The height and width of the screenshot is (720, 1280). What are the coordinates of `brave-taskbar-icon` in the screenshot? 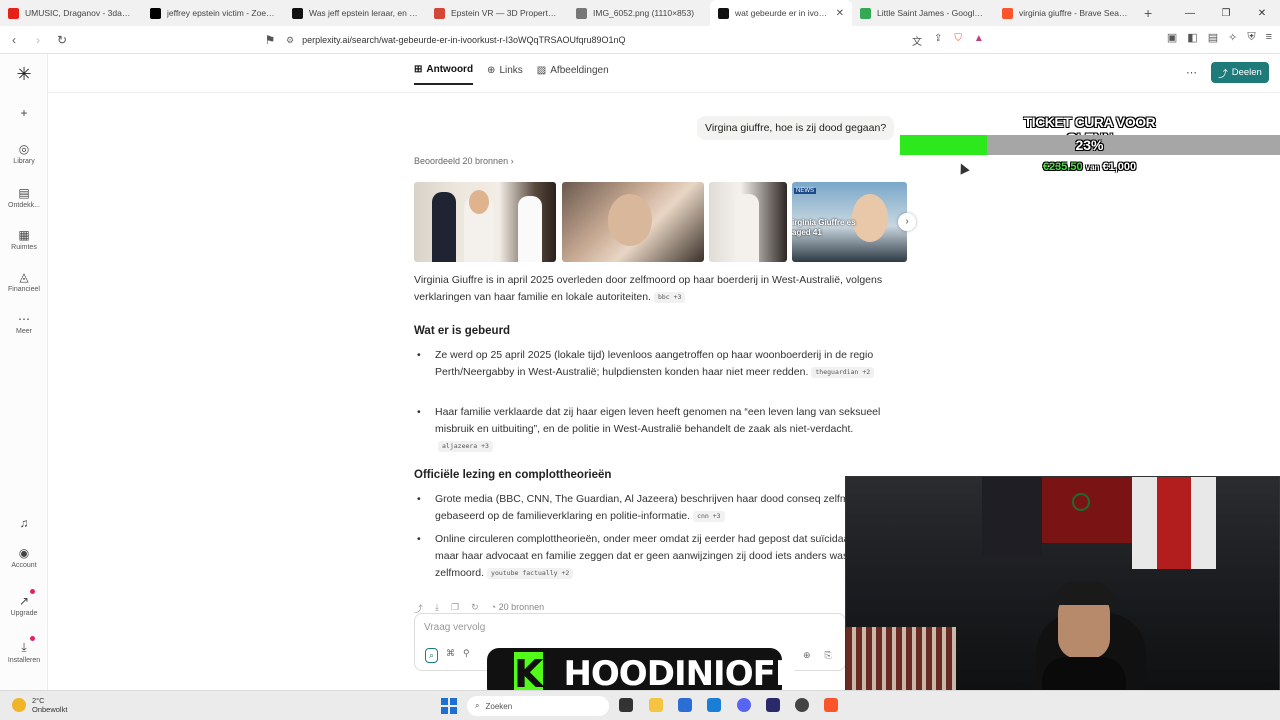 It's located at (831, 705).